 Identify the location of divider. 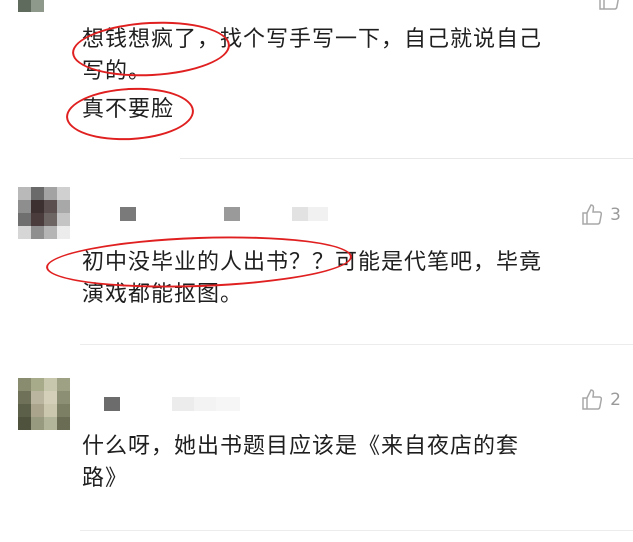
(356, 530).